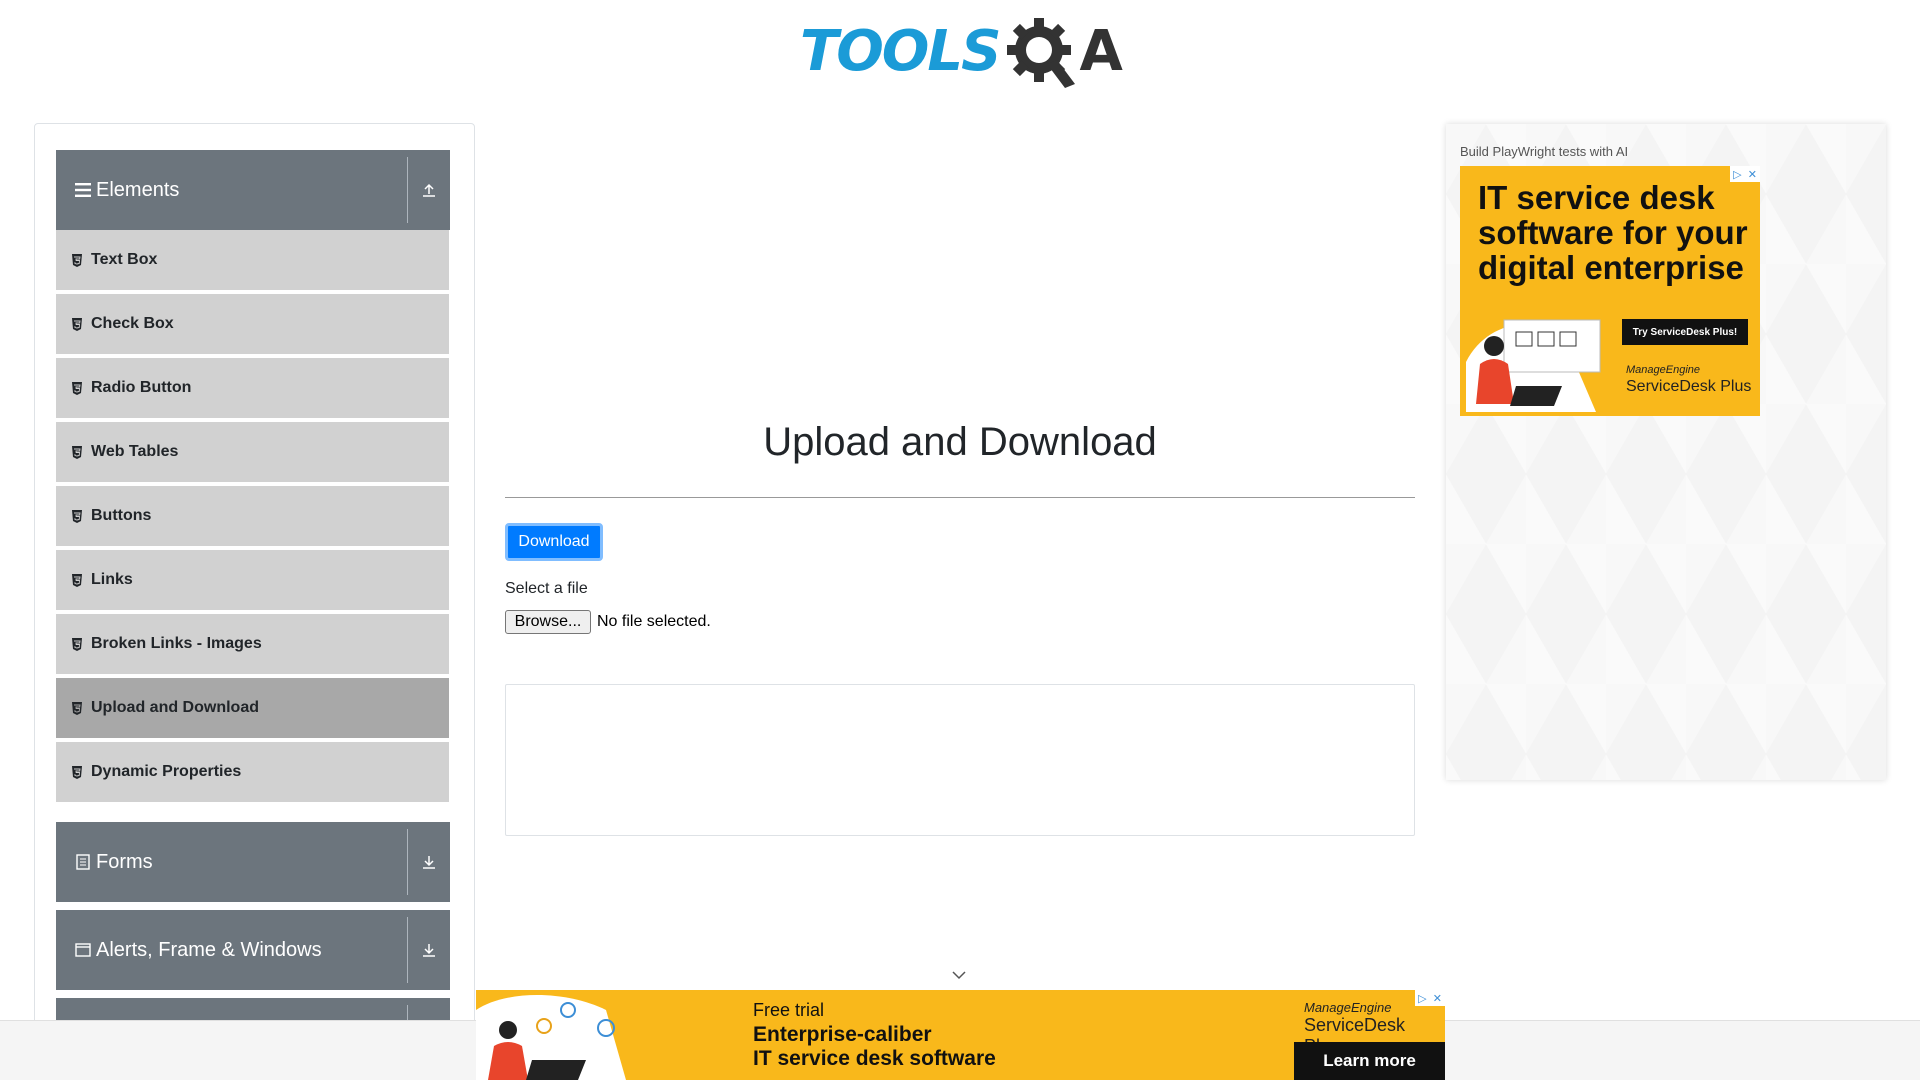  Describe the element at coordinates (252, 517) in the screenshot. I see `menu-item-buttons: Buttons` at that location.